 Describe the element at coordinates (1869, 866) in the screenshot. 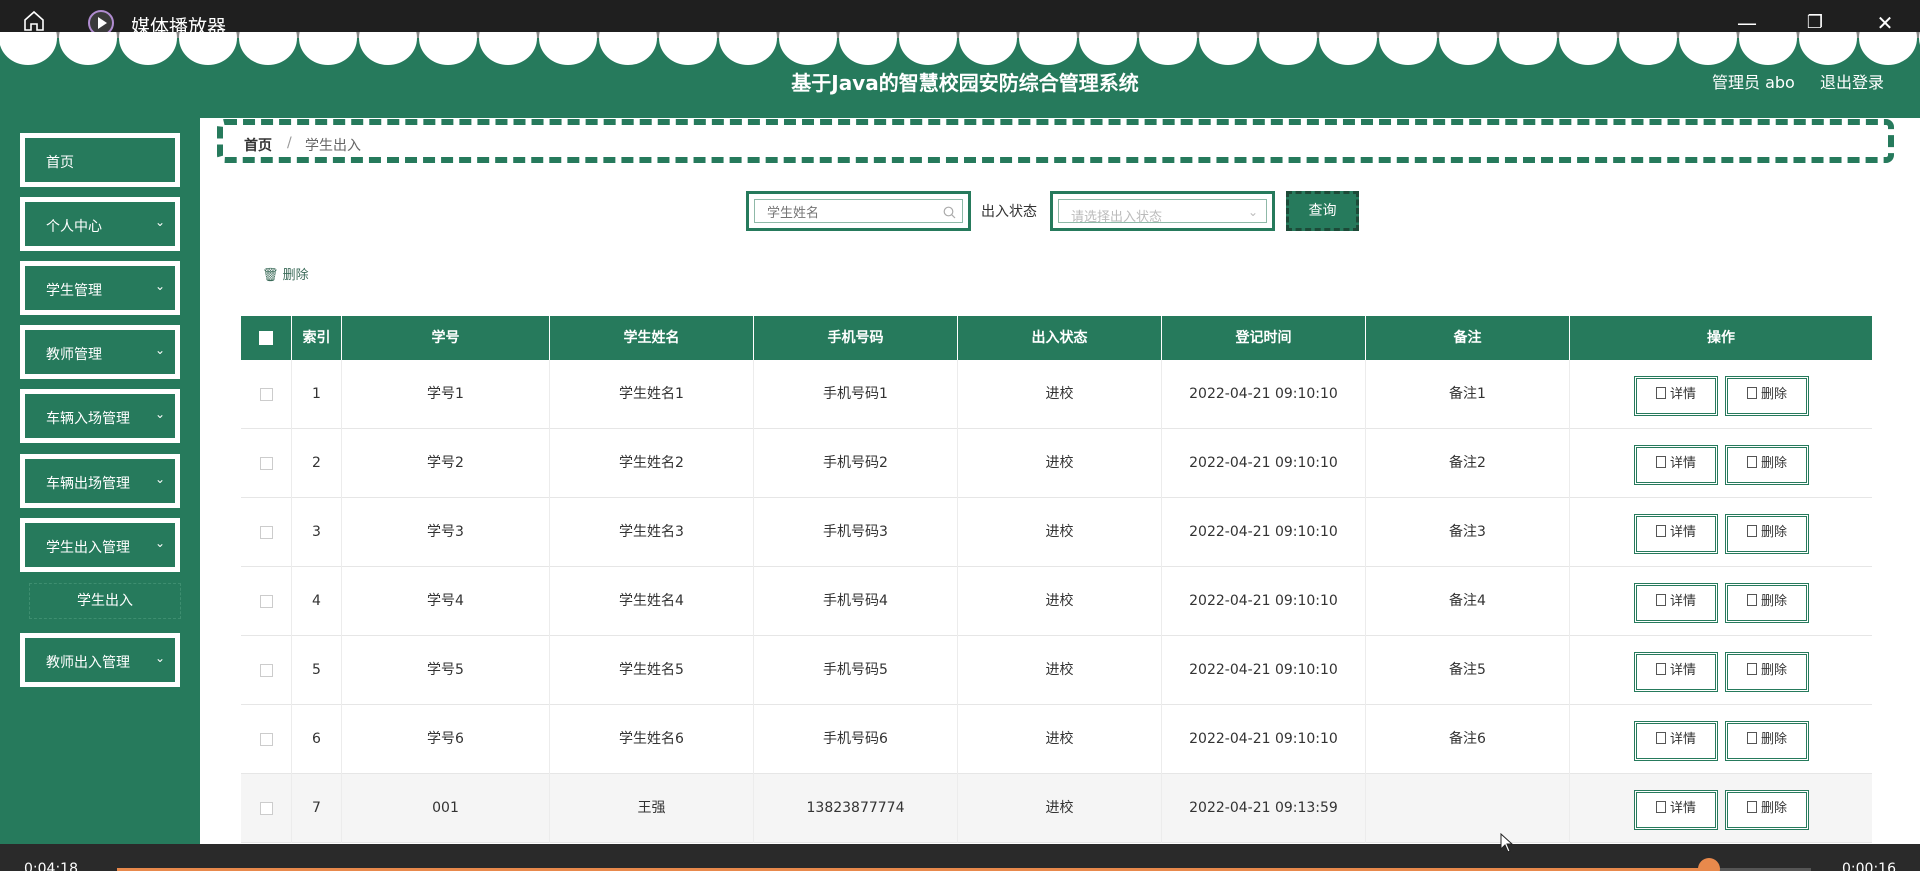

I see `remaining-time: 0:00:16` at that location.